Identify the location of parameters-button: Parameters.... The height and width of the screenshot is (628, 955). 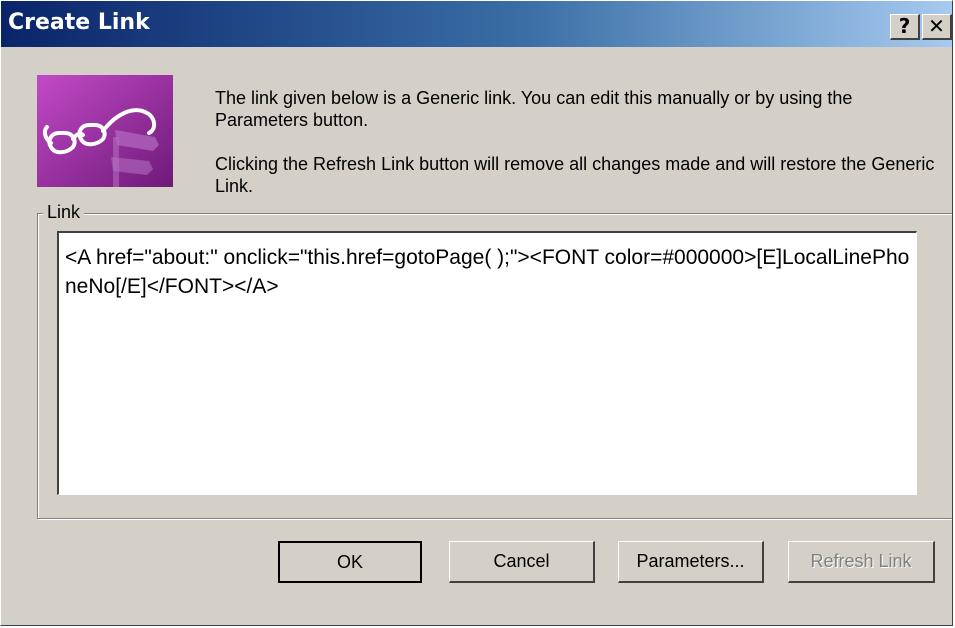
(691, 562).